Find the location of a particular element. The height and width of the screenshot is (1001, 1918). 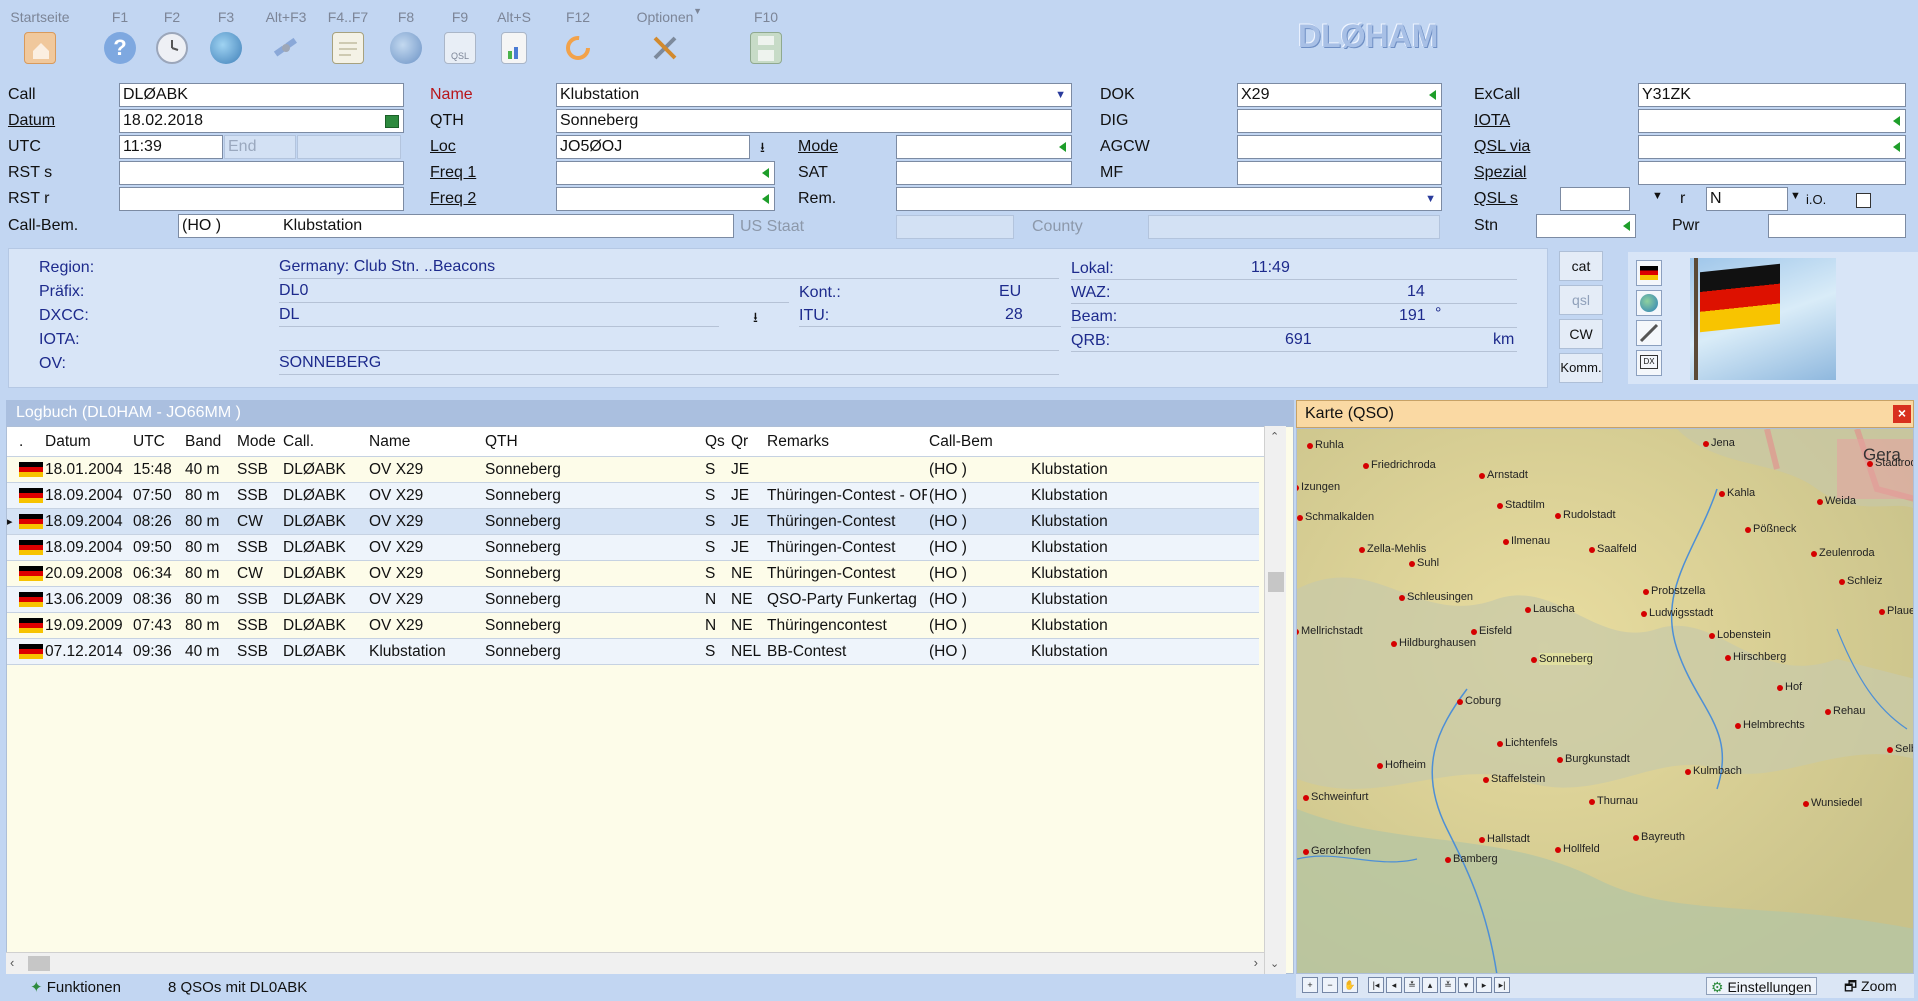

freq1-label: Freq 1 is located at coordinates (453, 173).